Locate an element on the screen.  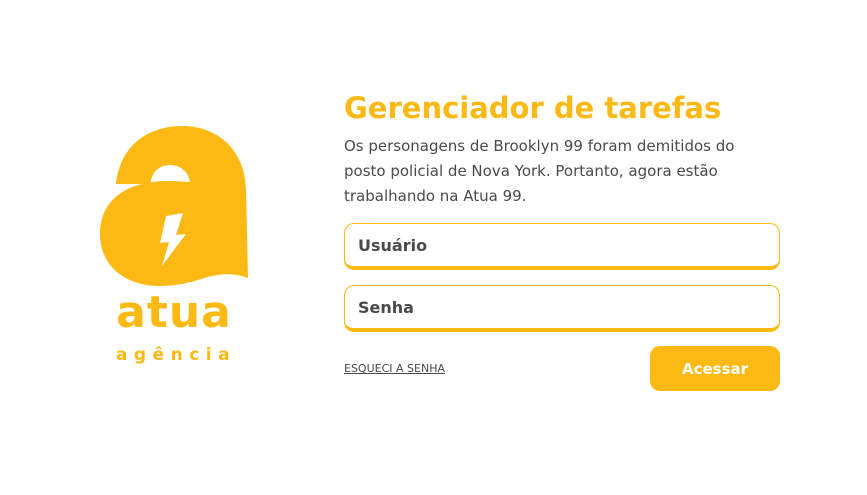
forgot-password-link: ESQUECI A SENHA is located at coordinates (394, 368).